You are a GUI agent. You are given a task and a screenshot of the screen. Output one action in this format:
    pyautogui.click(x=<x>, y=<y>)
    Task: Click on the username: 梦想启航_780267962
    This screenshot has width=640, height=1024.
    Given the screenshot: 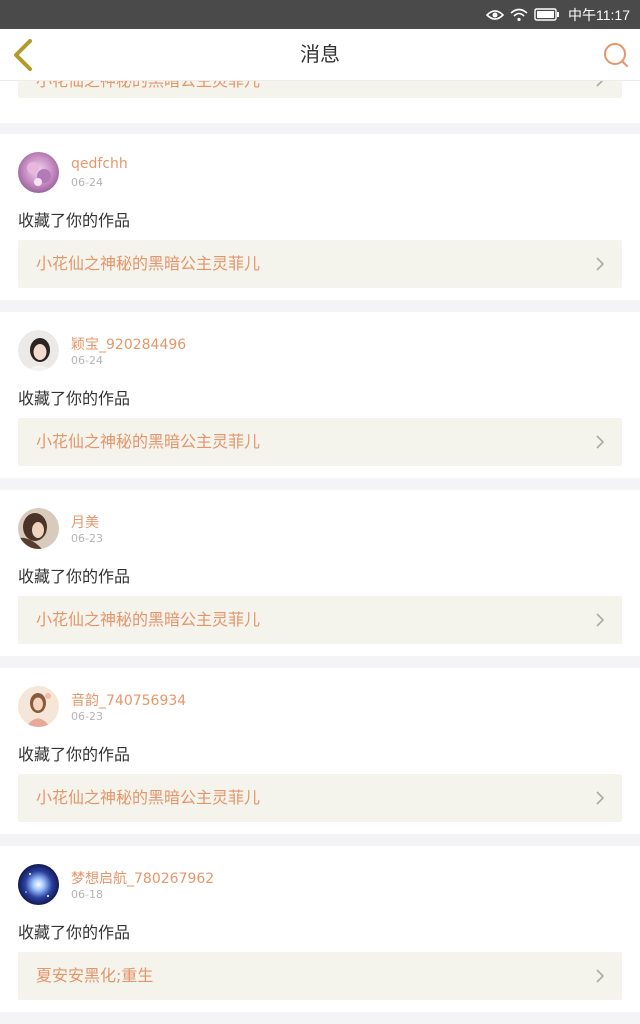 What is the action you would take?
    pyautogui.click(x=142, y=878)
    